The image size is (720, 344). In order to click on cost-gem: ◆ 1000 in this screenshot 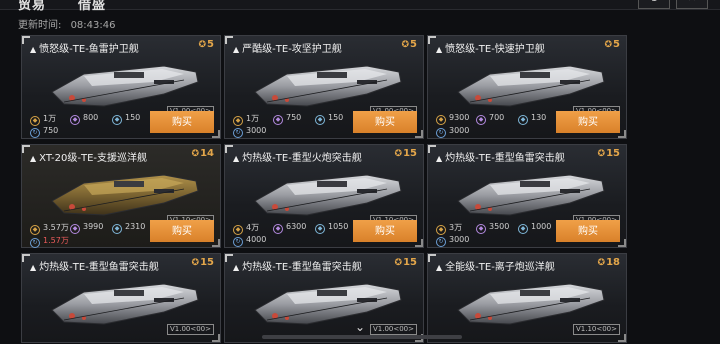, I will do `click(534, 228)`.